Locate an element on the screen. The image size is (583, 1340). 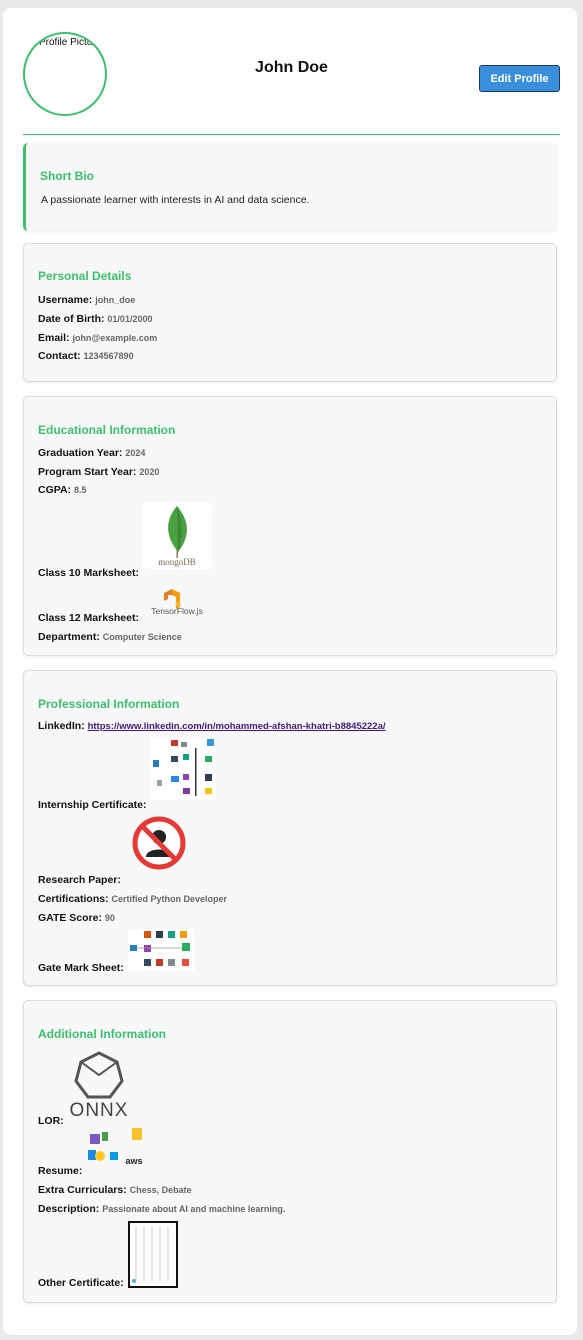
dob-label: Date of Birth: is located at coordinates (71, 319).